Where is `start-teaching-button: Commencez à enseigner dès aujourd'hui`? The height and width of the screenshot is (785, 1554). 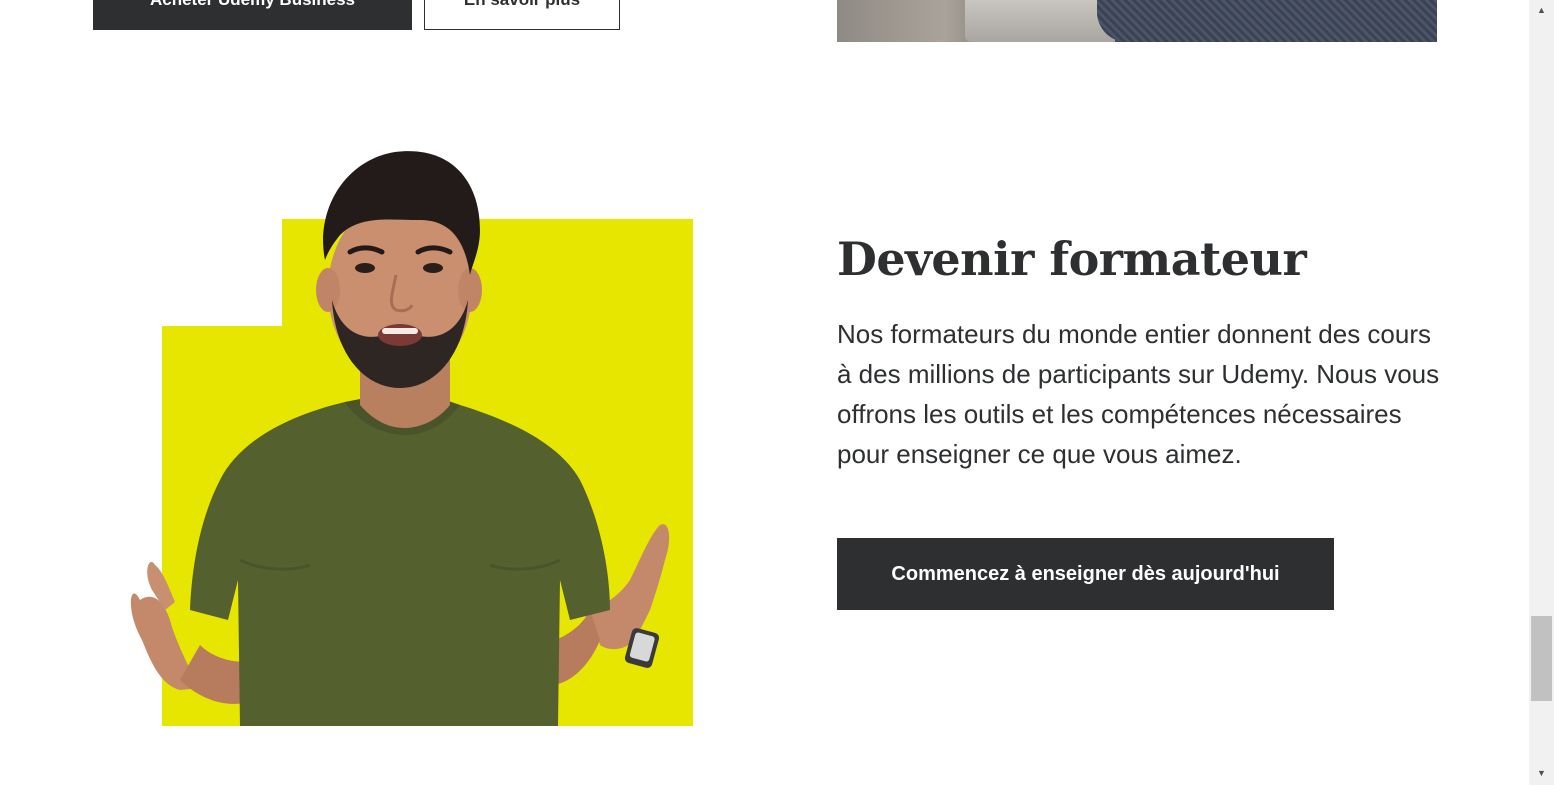 start-teaching-button: Commencez à enseigner dès aujourd'hui is located at coordinates (1085, 574).